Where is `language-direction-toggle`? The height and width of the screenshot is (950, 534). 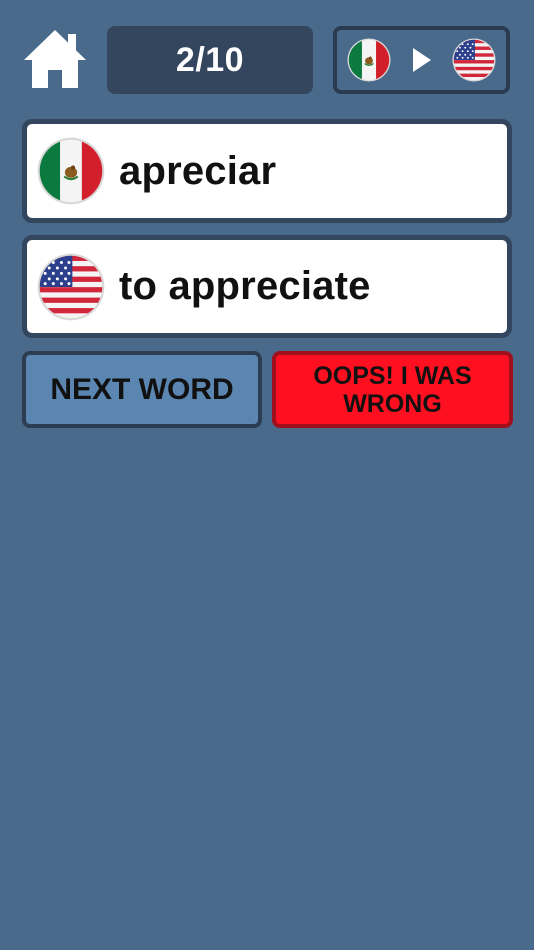
language-direction-toggle is located at coordinates (421, 60).